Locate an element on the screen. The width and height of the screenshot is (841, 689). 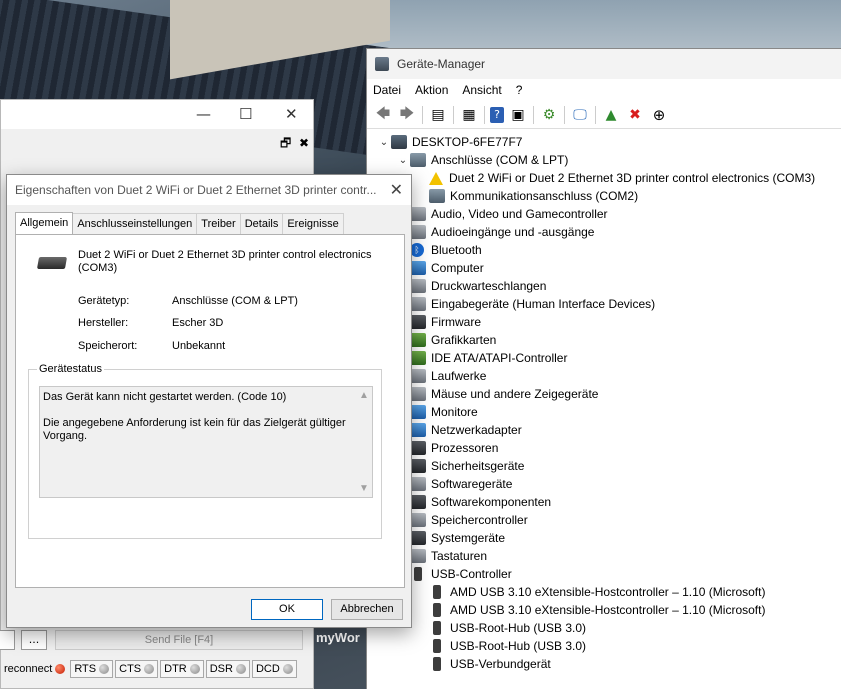
scroll-up-icon: ▲ is located at coordinates (364, 395).